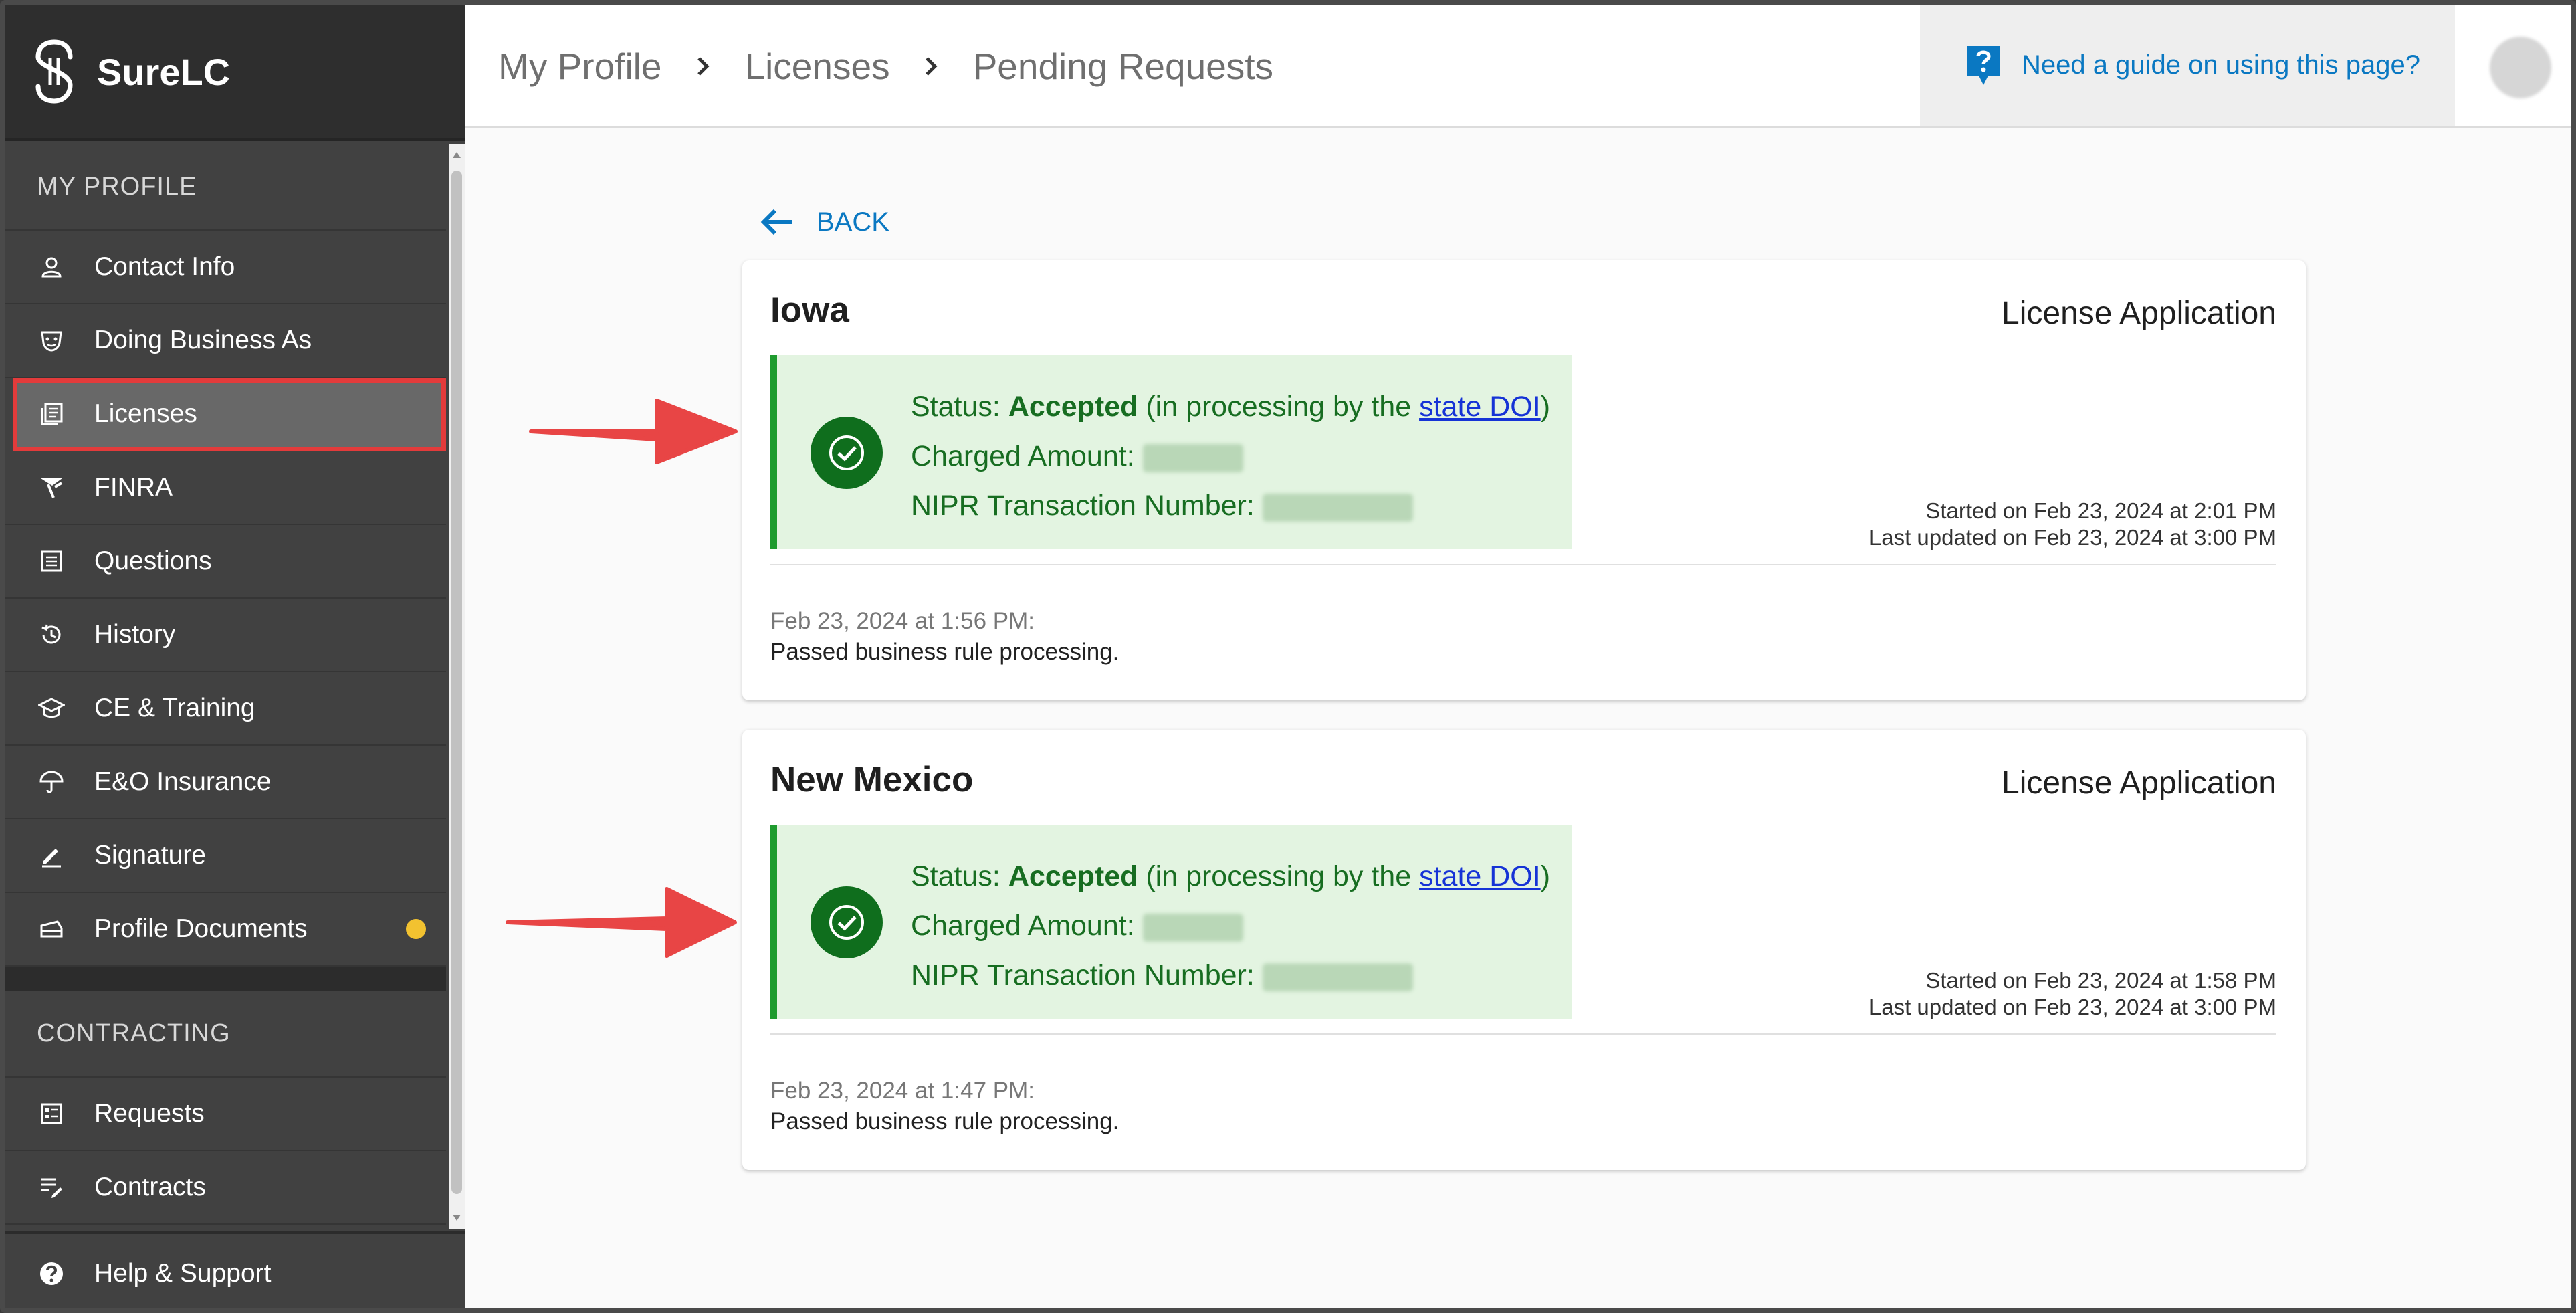  Describe the element at coordinates (230, 414) in the screenshot. I see `sidebar-item-licenses: Licenses` at that location.